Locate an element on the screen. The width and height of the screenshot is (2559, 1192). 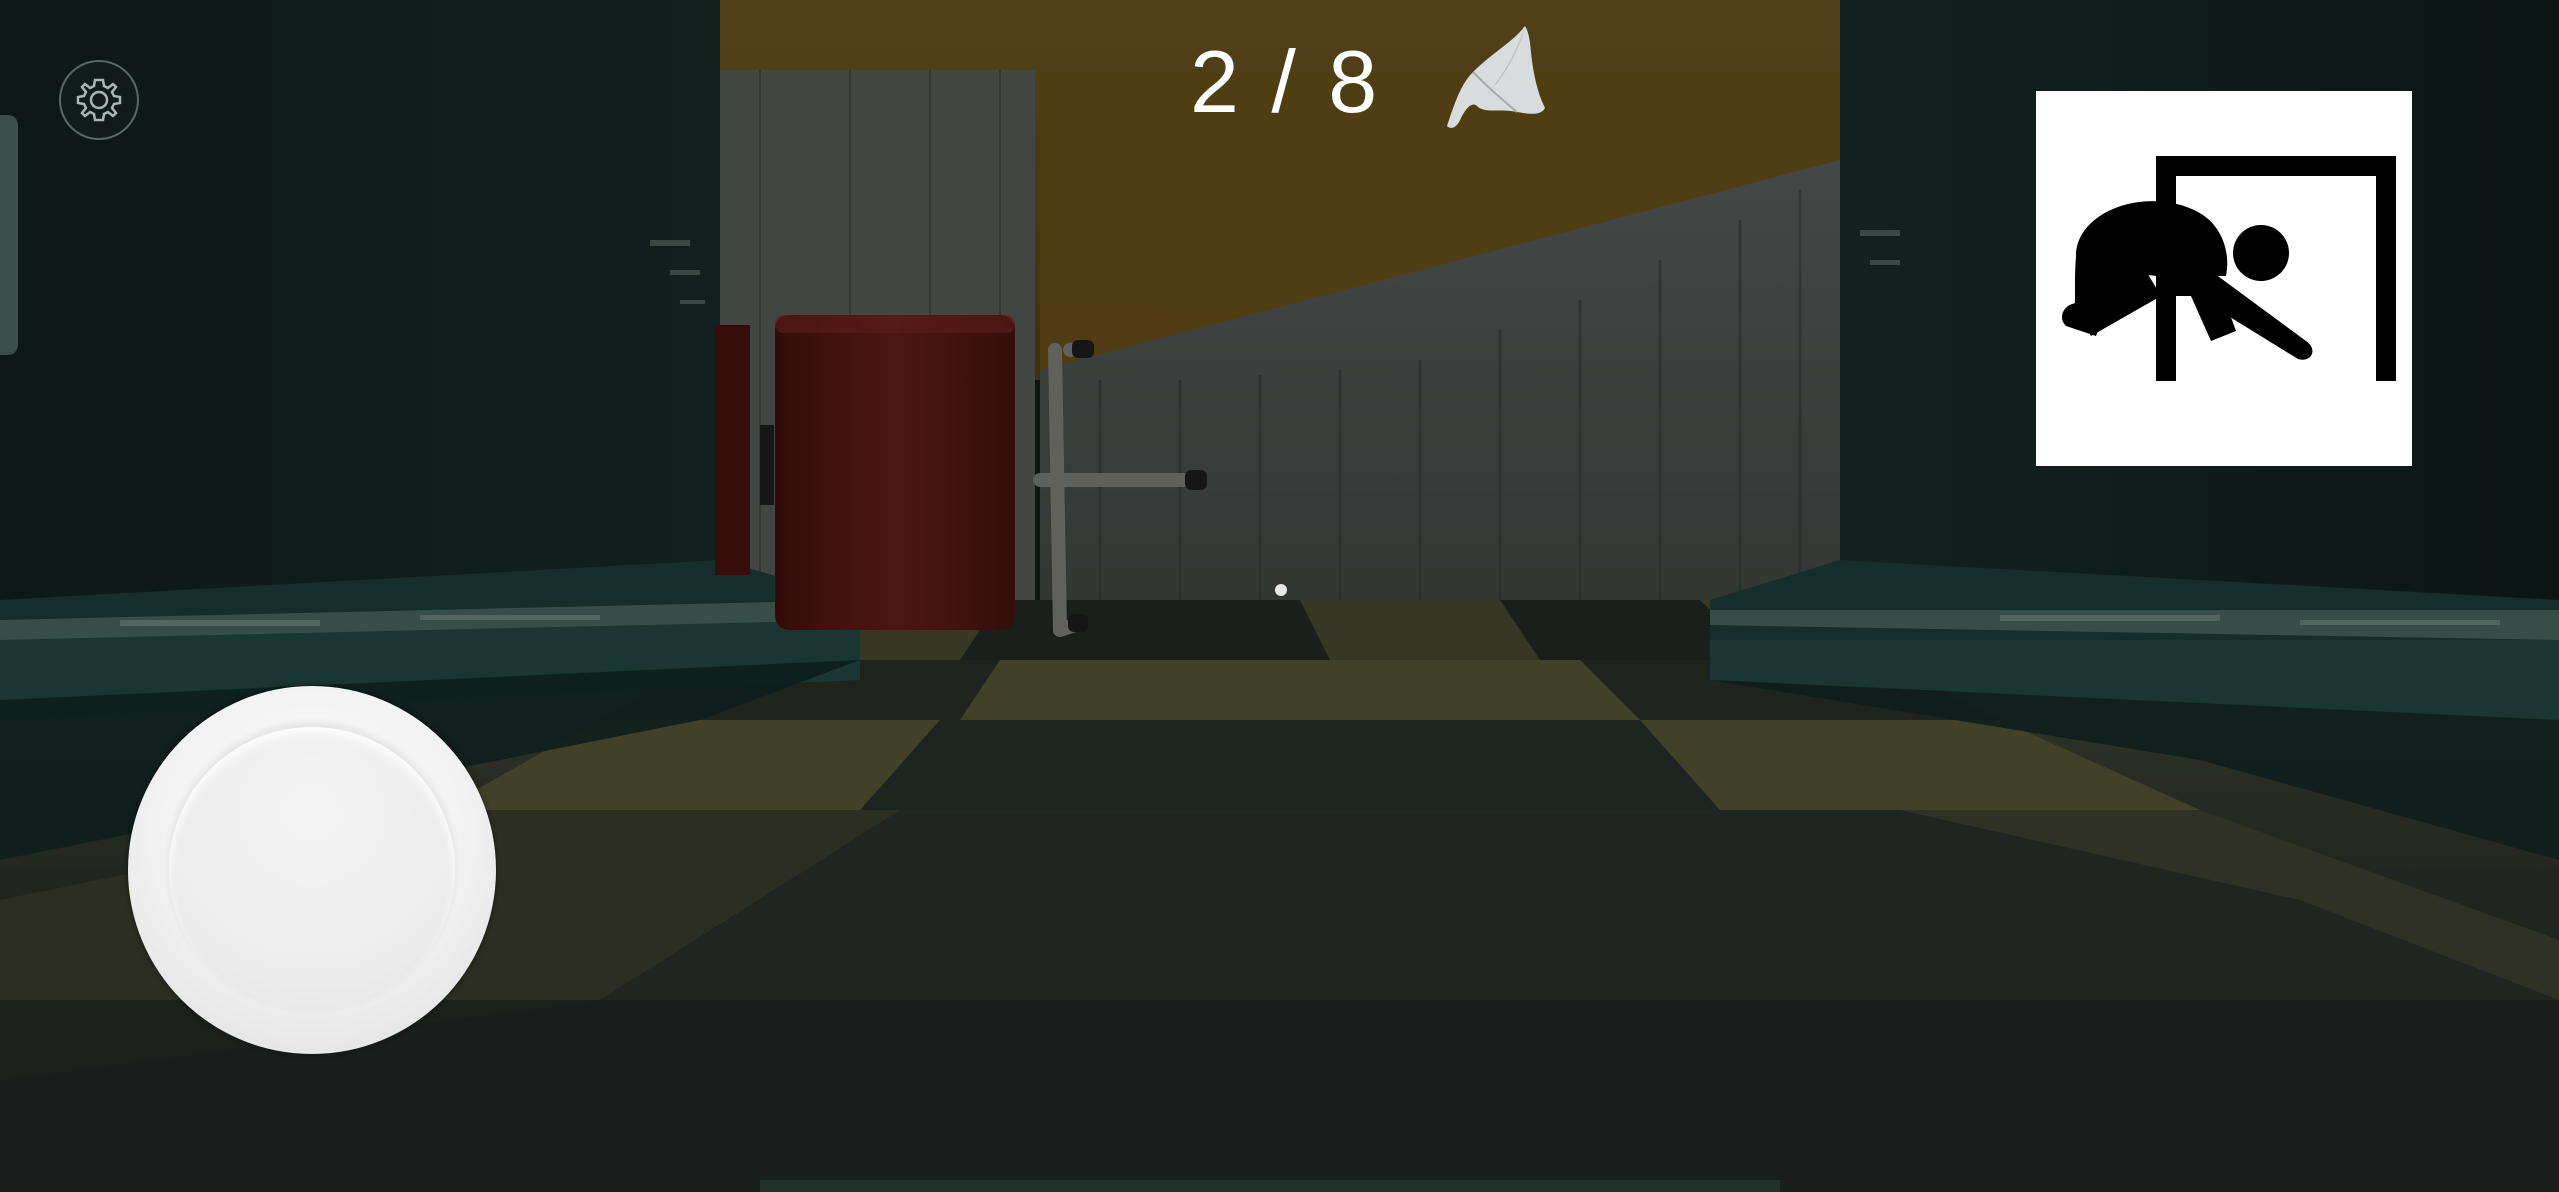
side-panel-tab is located at coordinates (9, 235).